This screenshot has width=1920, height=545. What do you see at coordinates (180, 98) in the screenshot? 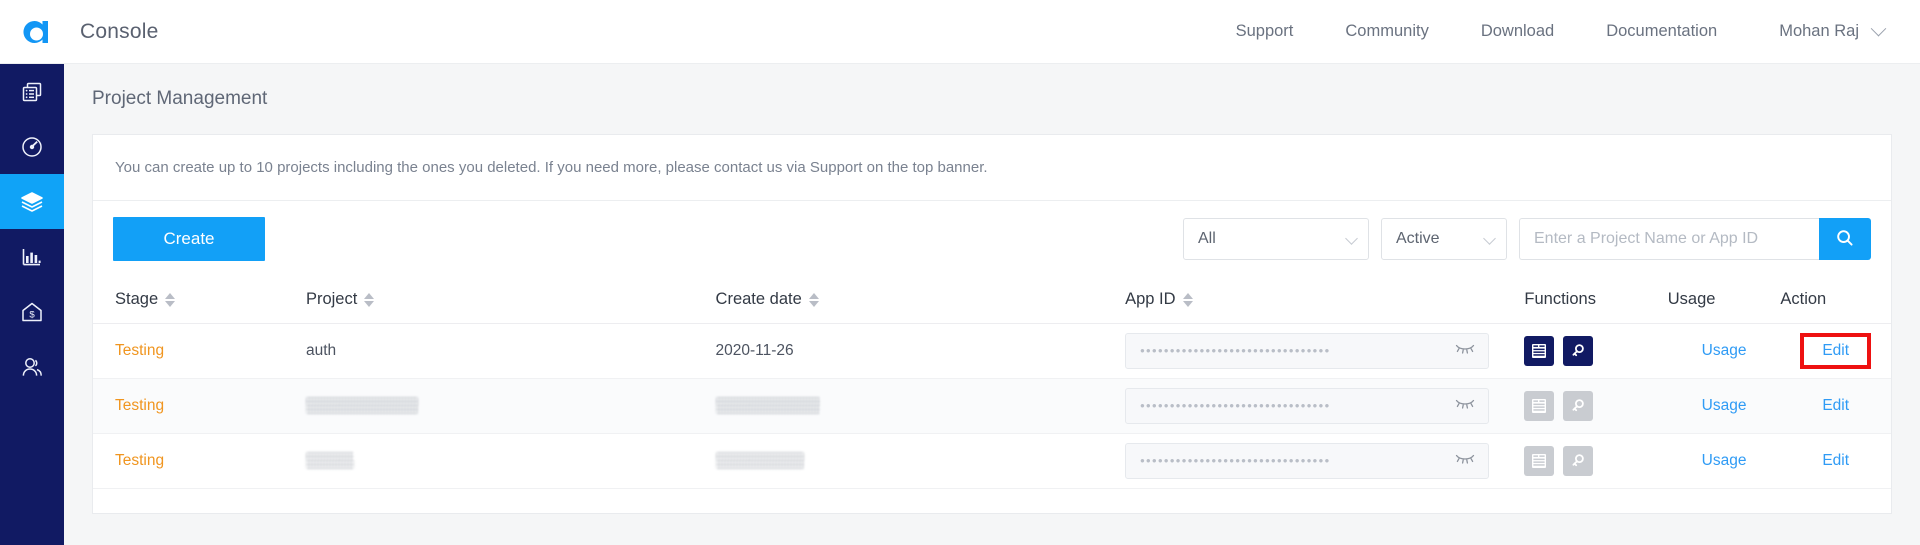
I see `page-title: Project Management` at bounding box center [180, 98].